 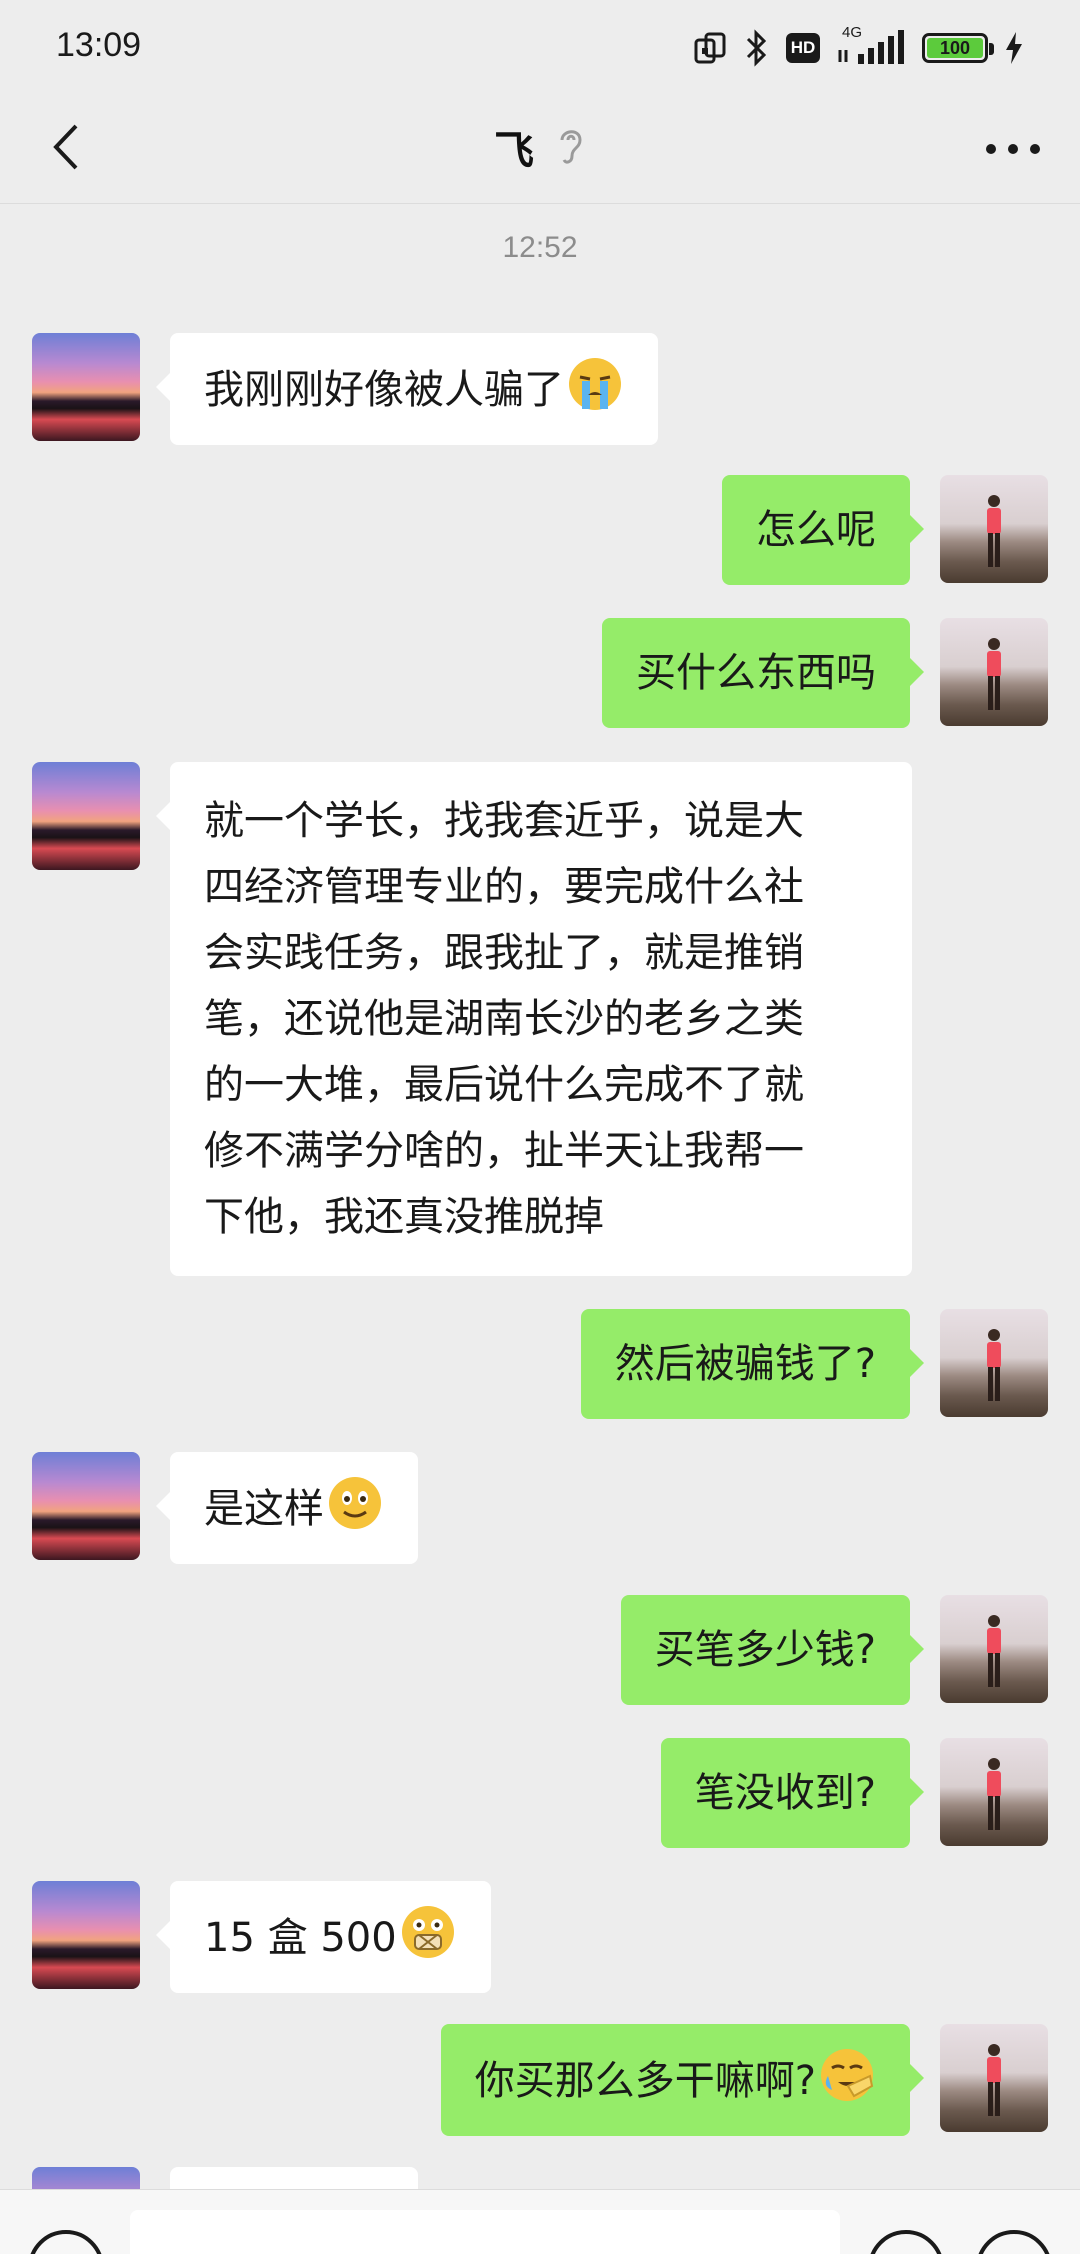 What do you see at coordinates (1014, 2242) in the screenshot?
I see `more-actions-button` at bounding box center [1014, 2242].